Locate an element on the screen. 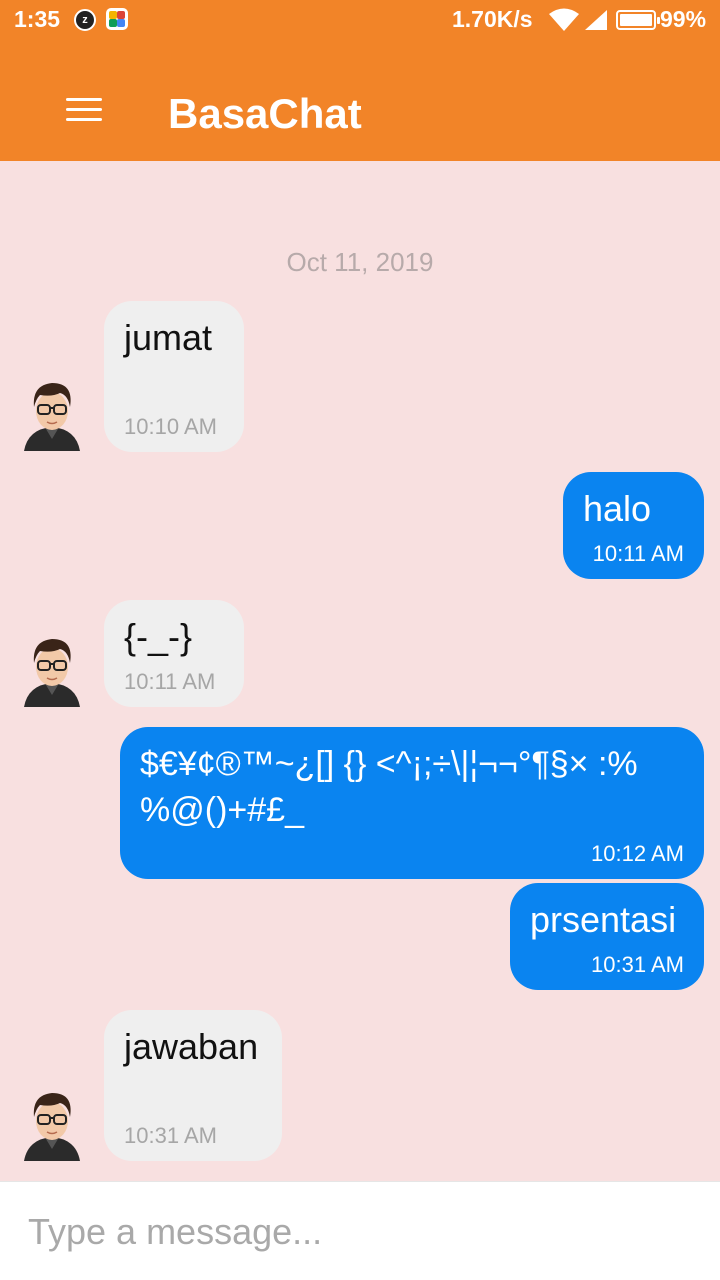 This screenshot has height=1280, width=720. message-text: $€¥¢®™~¿[] {} <^¡;÷\|¦¬¬°¶§× :% is located at coordinates (389, 764).